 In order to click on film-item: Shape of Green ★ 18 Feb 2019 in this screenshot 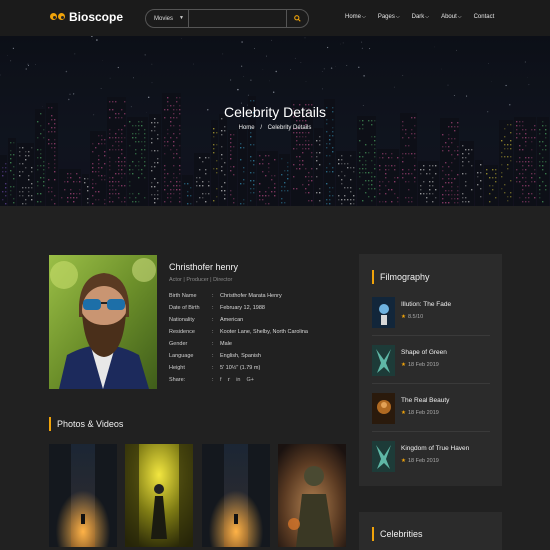, I will do `click(432, 363)`.